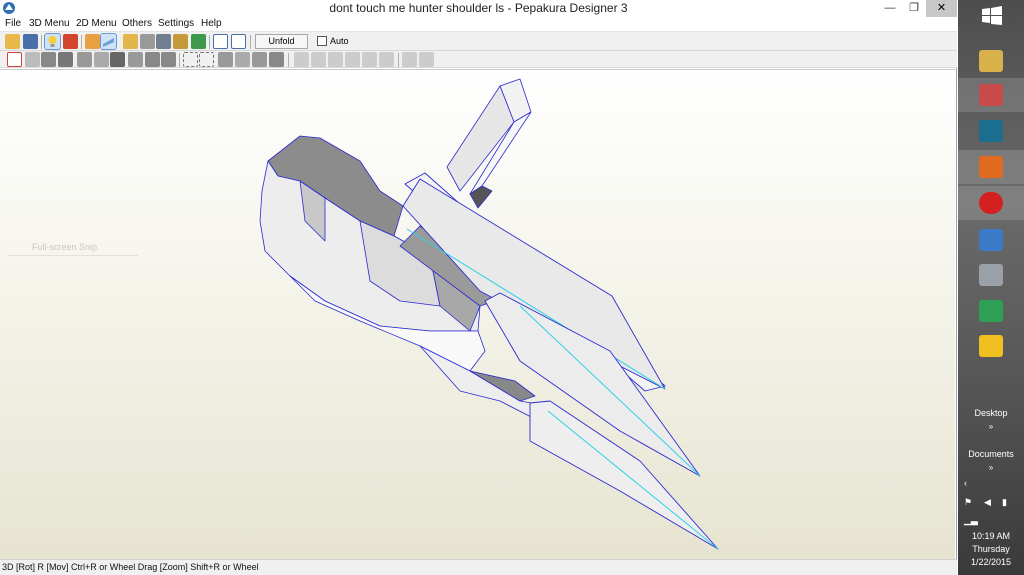 Image resolution: width=1024 pixels, height=575 pixels. I want to click on network-icon: ▮, so click(1004, 502).